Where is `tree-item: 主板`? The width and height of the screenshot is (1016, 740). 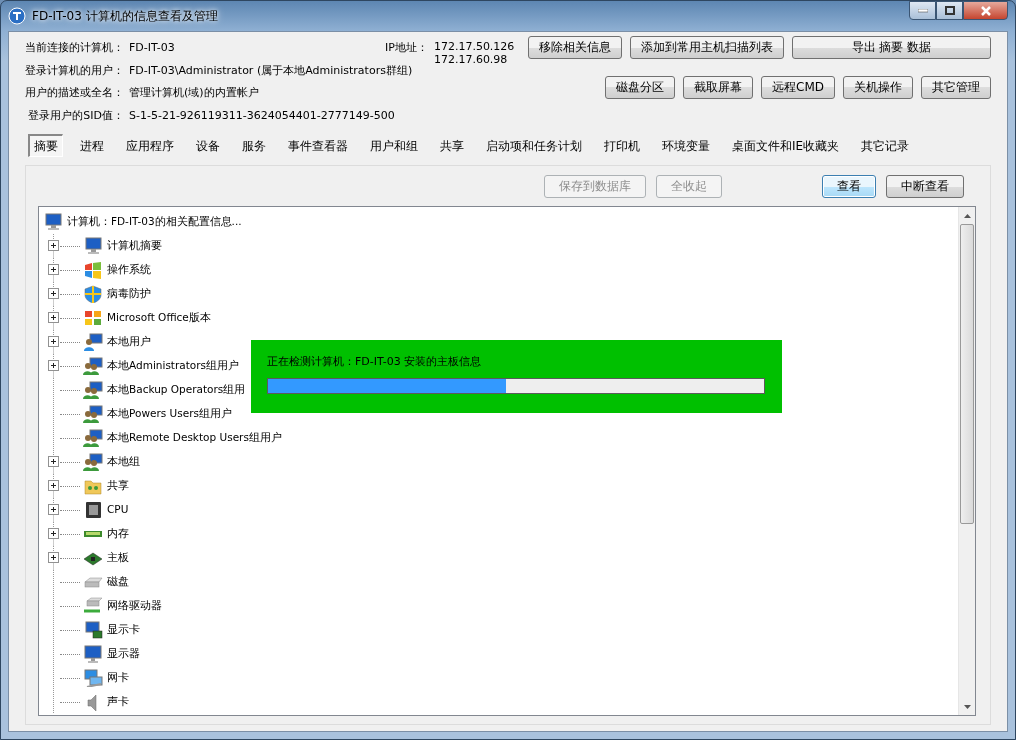
tree-item: 主板 is located at coordinates (118, 558).